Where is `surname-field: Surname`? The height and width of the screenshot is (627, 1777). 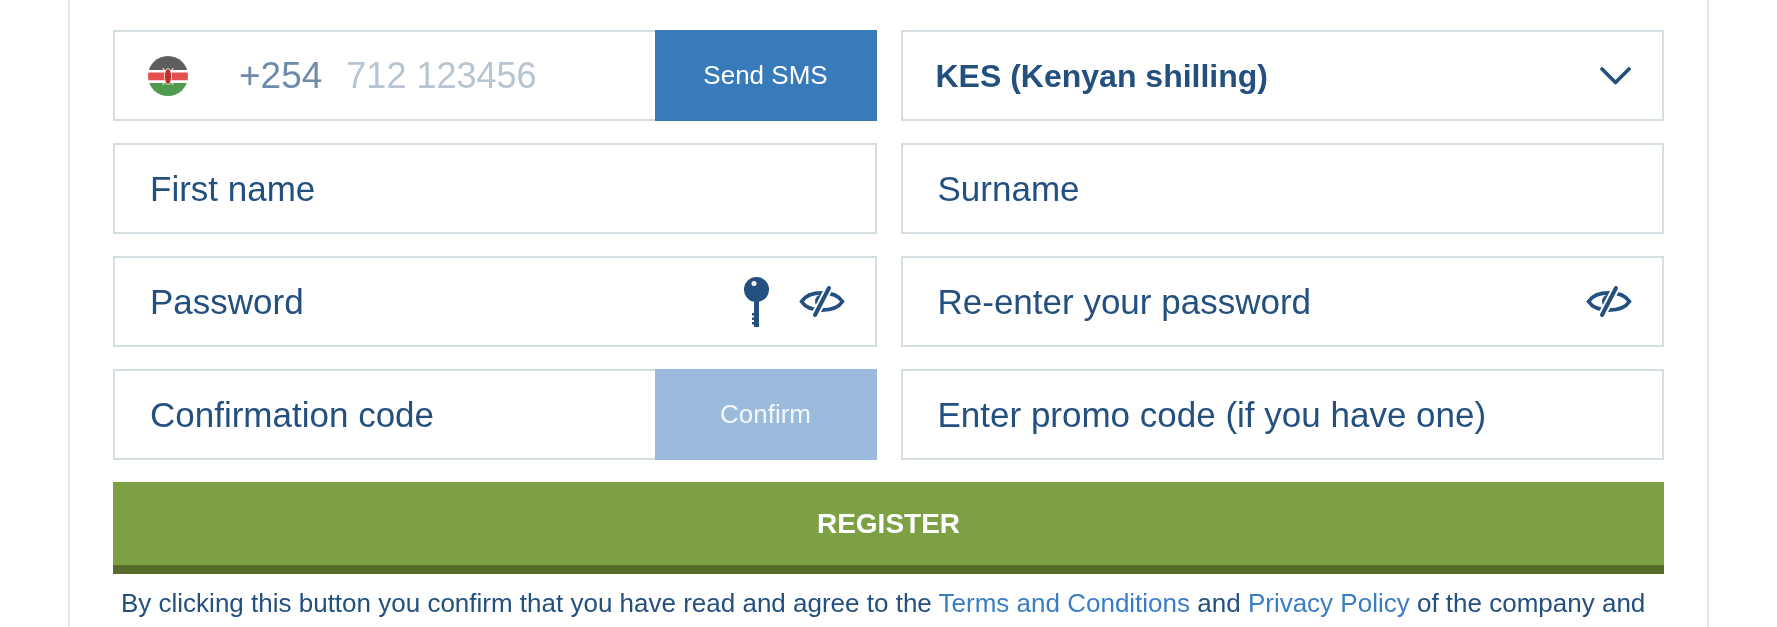
surname-field: Surname is located at coordinates (1282, 188).